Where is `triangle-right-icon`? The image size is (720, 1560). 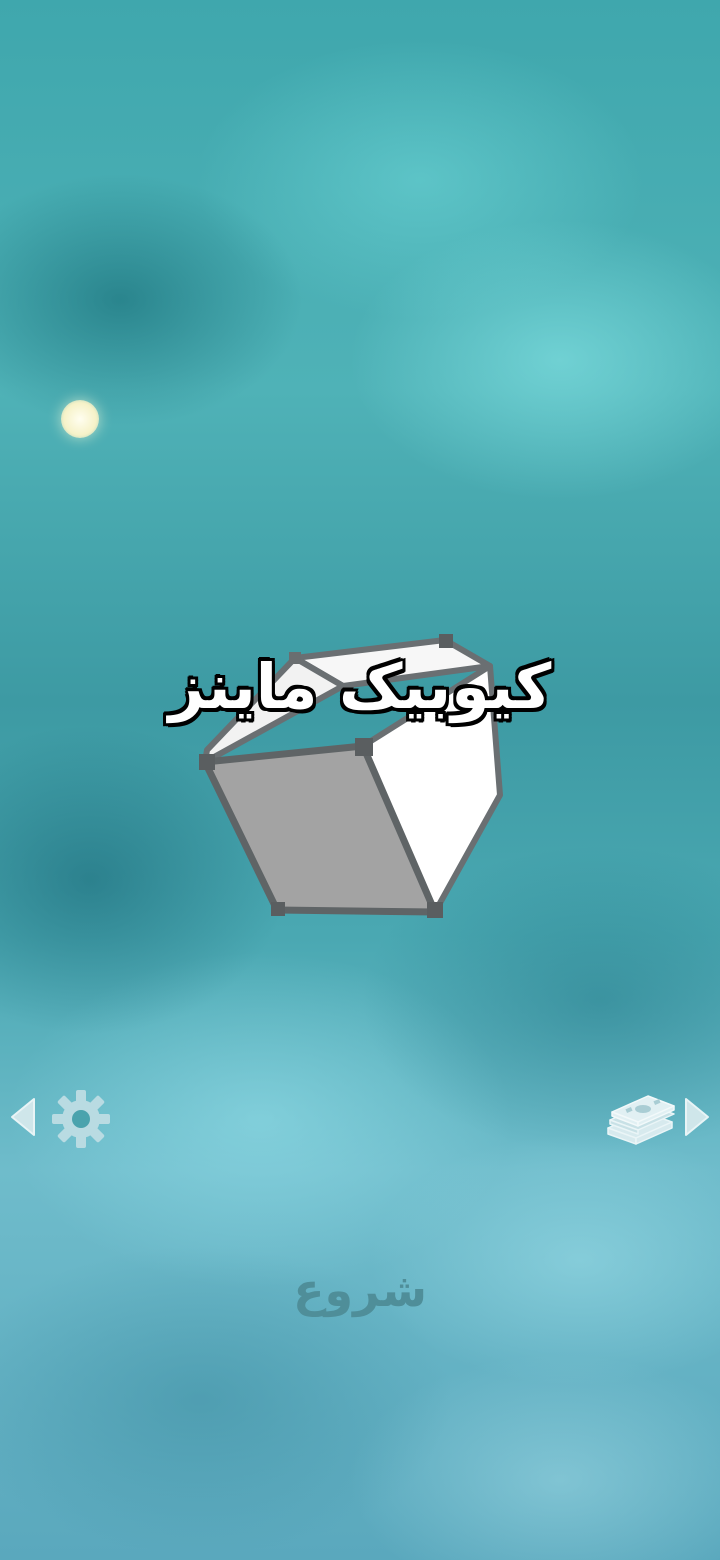
triangle-right-icon is located at coordinates (697, 1117).